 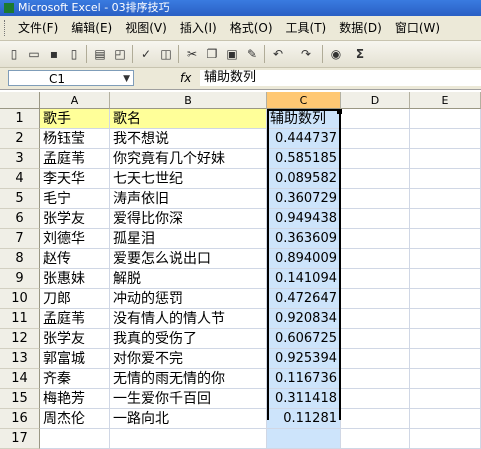 What do you see at coordinates (212, 54) in the screenshot?
I see `copy-icon: ❐` at bounding box center [212, 54].